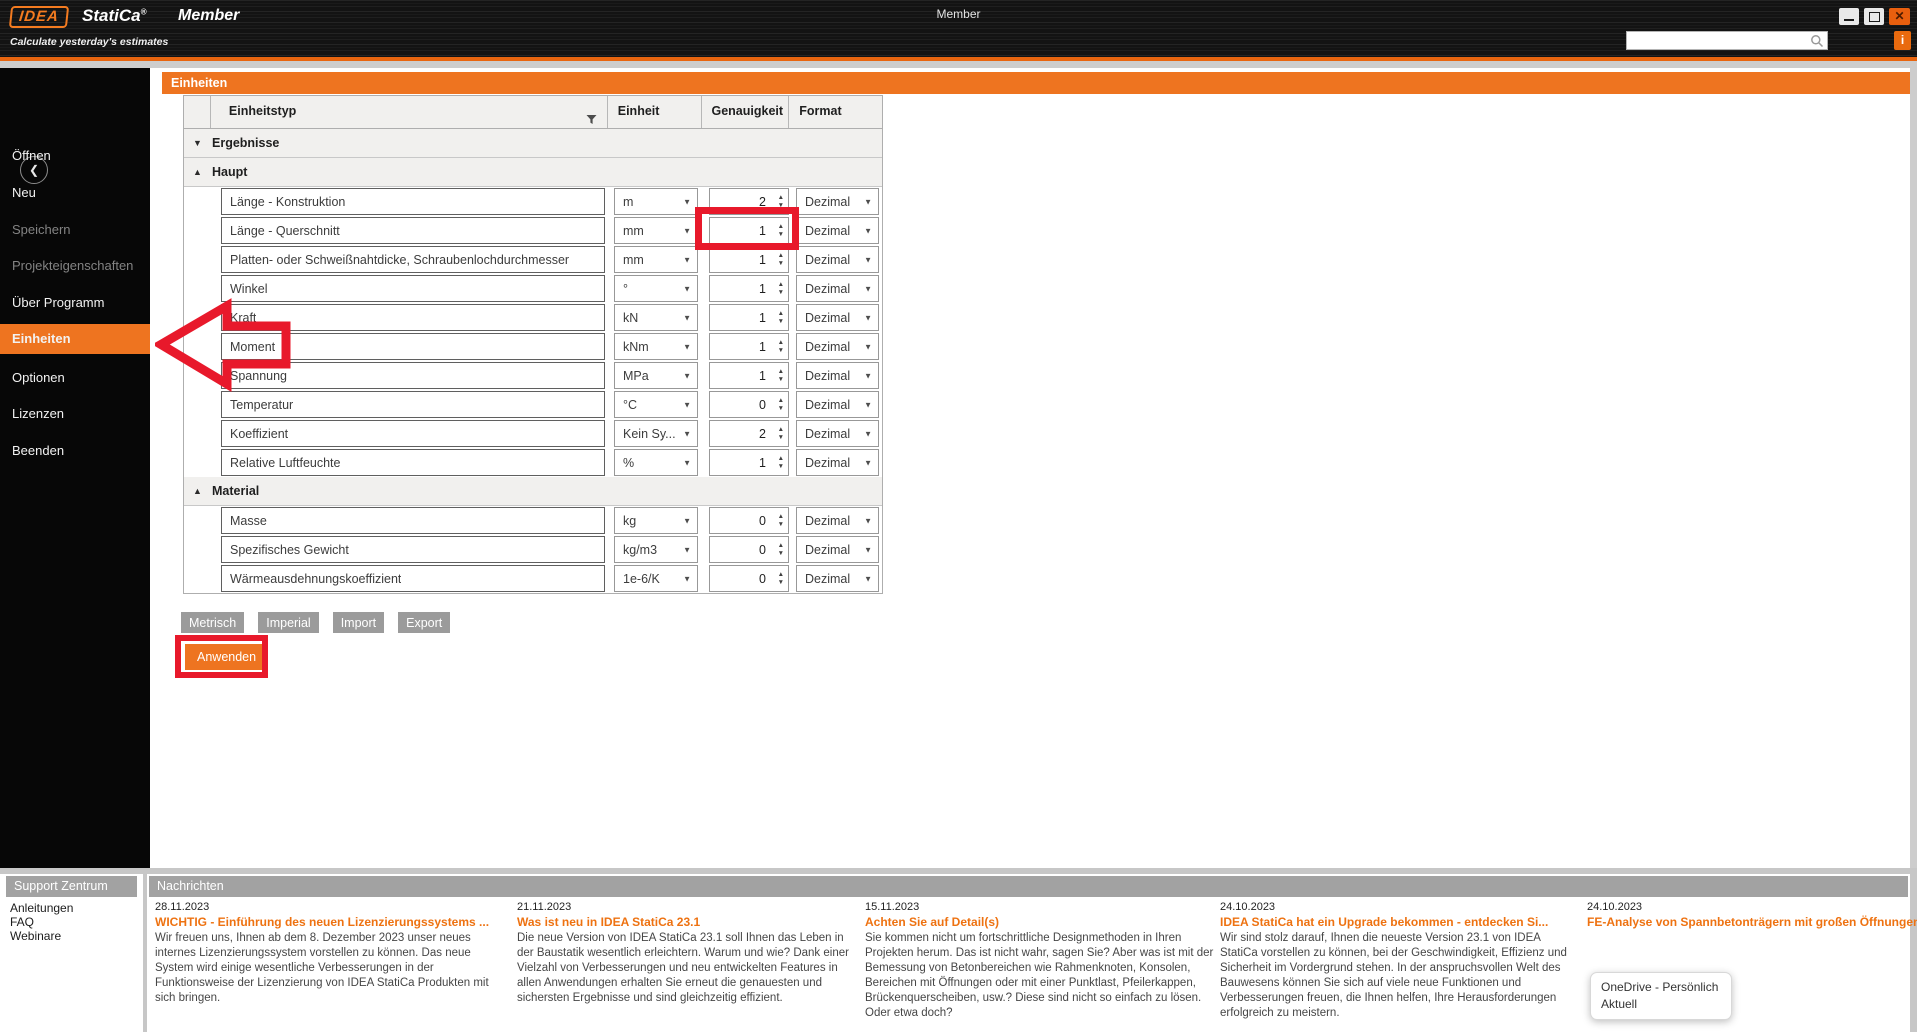 The width and height of the screenshot is (1917, 1032). What do you see at coordinates (656, 462) in the screenshot?
I see `unit-dropdown: % ▼` at bounding box center [656, 462].